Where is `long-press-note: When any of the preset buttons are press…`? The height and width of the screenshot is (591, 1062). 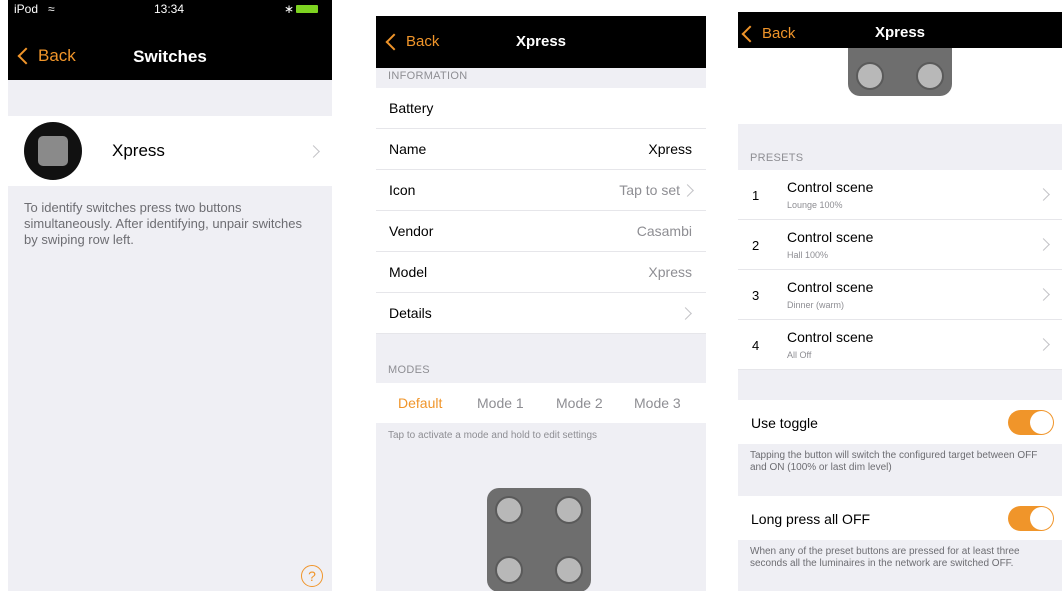
long-press-note: When any of the preset buttons are press… is located at coordinates (885, 557).